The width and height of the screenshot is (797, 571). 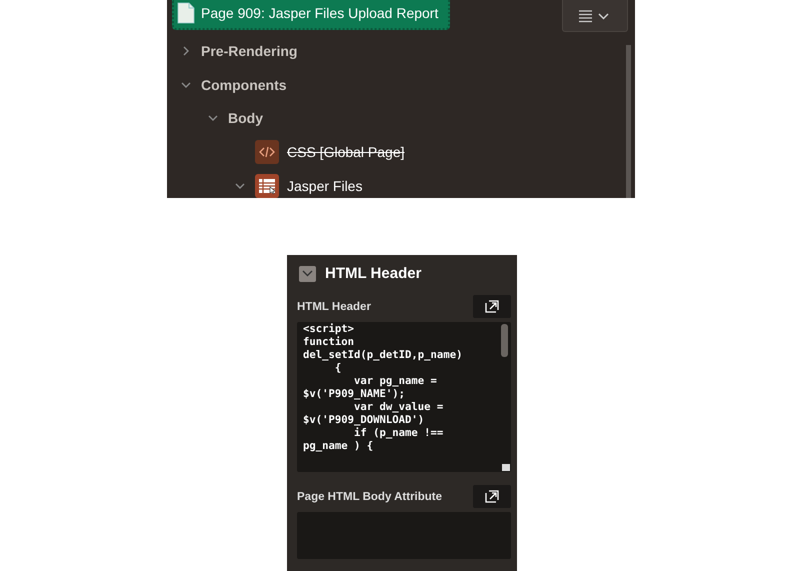 What do you see at coordinates (267, 186) in the screenshot?
I see `report-icon` at bounding box center [267, 186].